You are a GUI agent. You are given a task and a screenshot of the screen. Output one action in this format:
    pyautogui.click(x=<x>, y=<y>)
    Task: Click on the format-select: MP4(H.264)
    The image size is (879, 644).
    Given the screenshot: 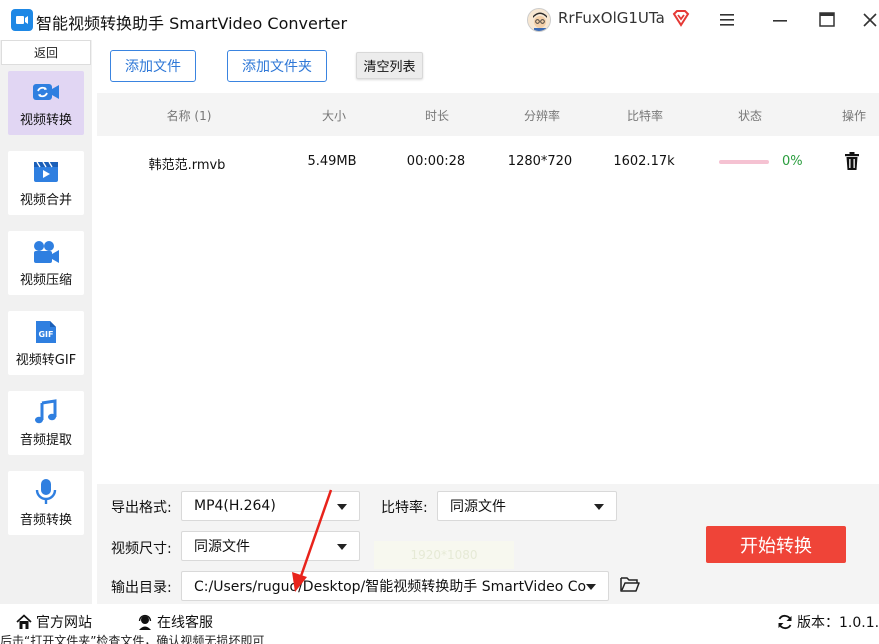 What is the action you would take?
    pyautogui.click(x=270, y=506)
    